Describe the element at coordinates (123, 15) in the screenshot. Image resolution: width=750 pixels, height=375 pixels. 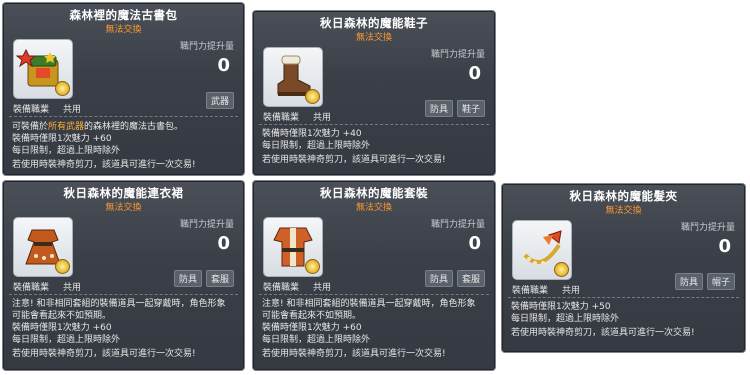
I see `item-title: 森林裡的魔法古書包` at that location.